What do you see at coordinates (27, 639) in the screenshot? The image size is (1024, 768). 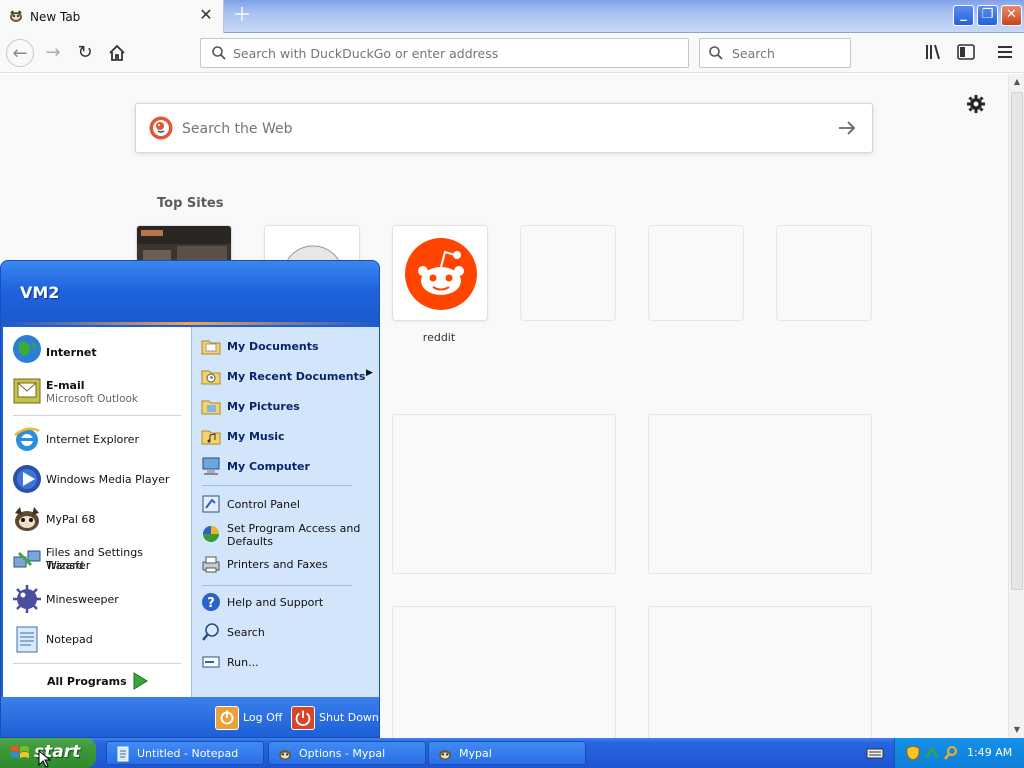 I see `notepad-icon` at bounding box center [27, 639].